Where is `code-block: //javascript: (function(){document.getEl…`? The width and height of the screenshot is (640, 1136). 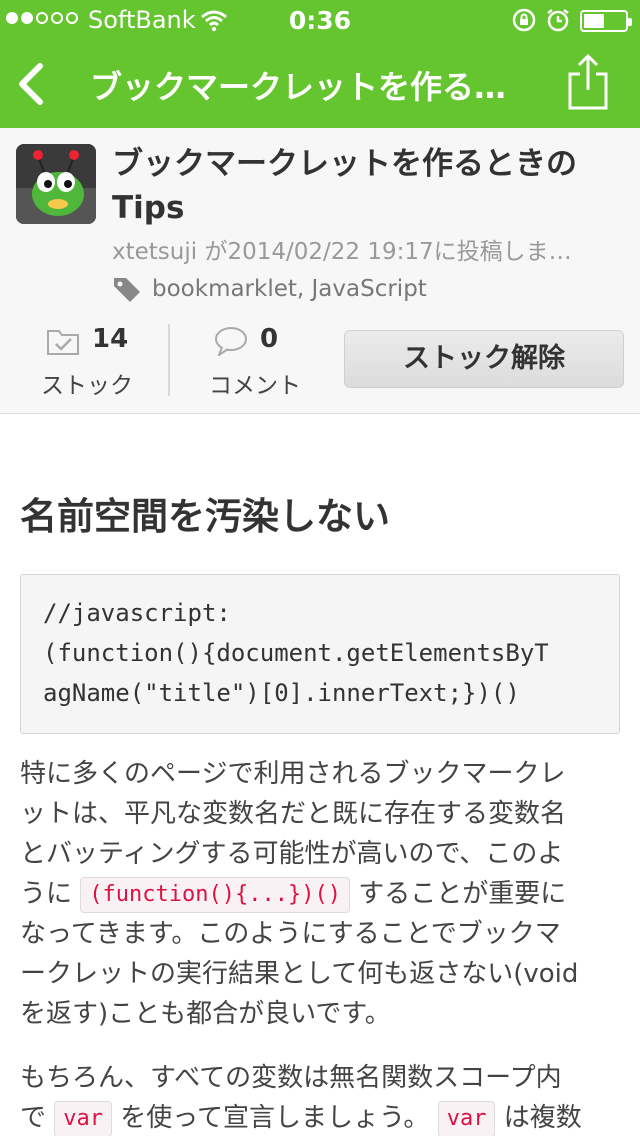
code-block: //javascript: (function(){document.getEl… is located at coordinates (320, 654).